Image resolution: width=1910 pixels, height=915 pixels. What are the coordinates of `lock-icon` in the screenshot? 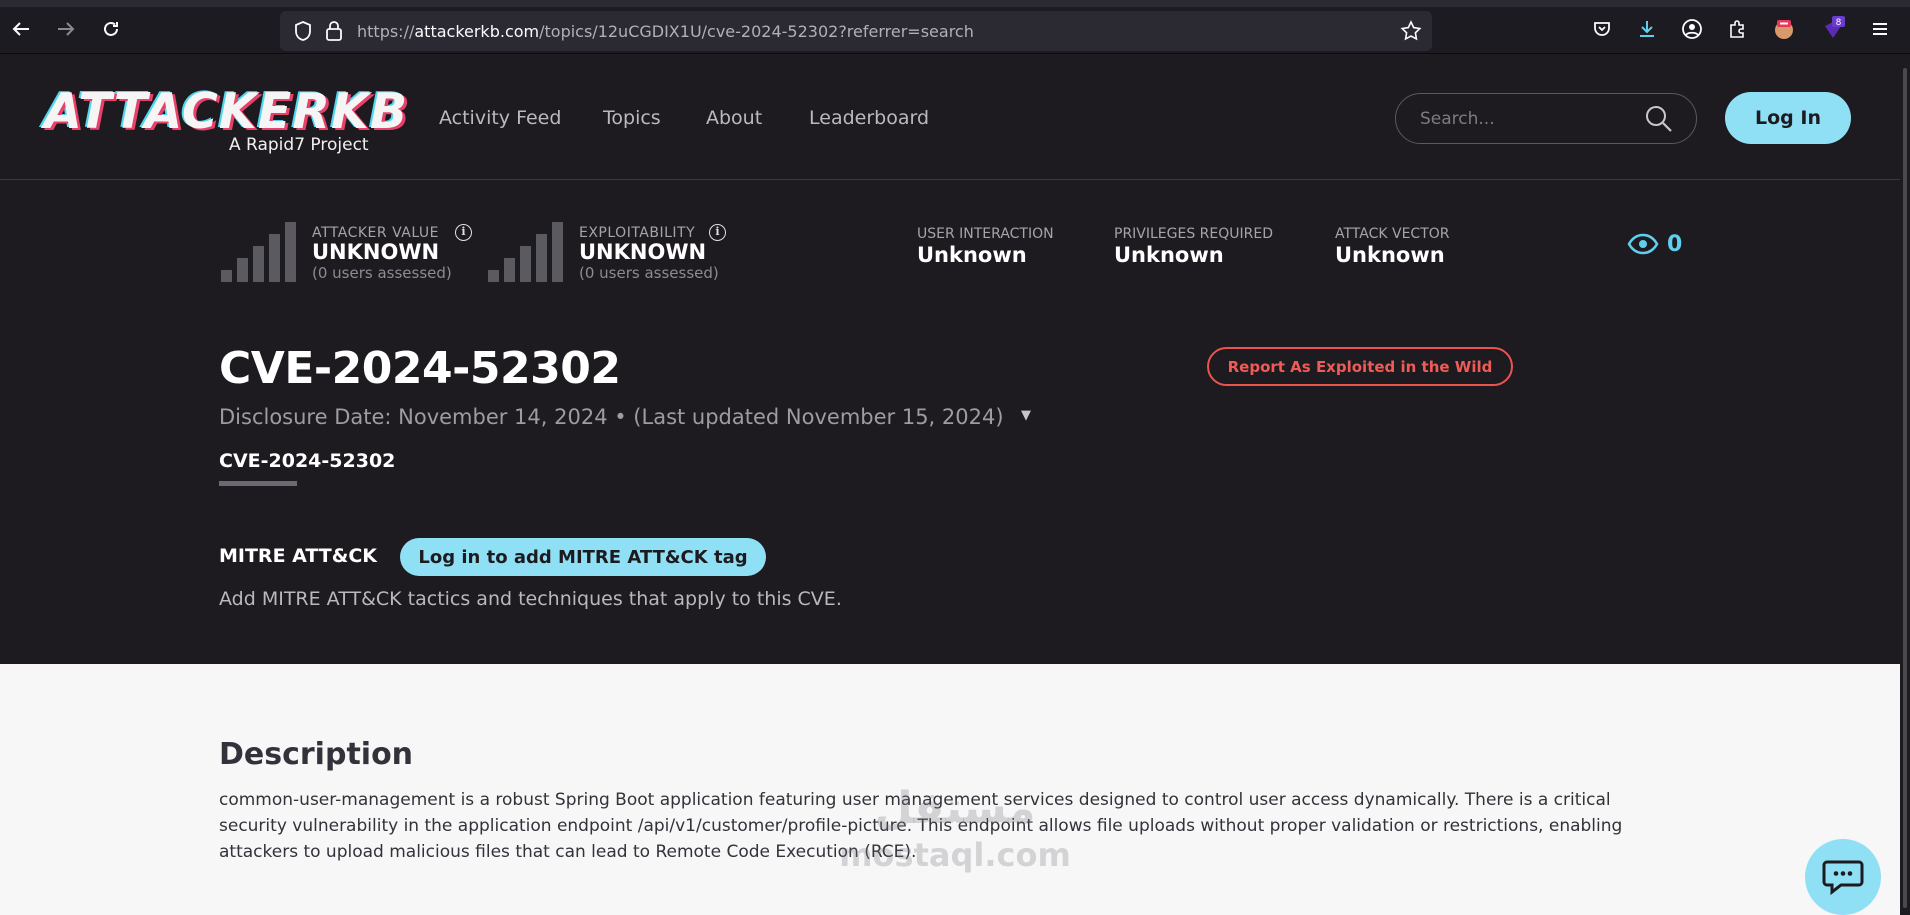 It's located at (334, 33).